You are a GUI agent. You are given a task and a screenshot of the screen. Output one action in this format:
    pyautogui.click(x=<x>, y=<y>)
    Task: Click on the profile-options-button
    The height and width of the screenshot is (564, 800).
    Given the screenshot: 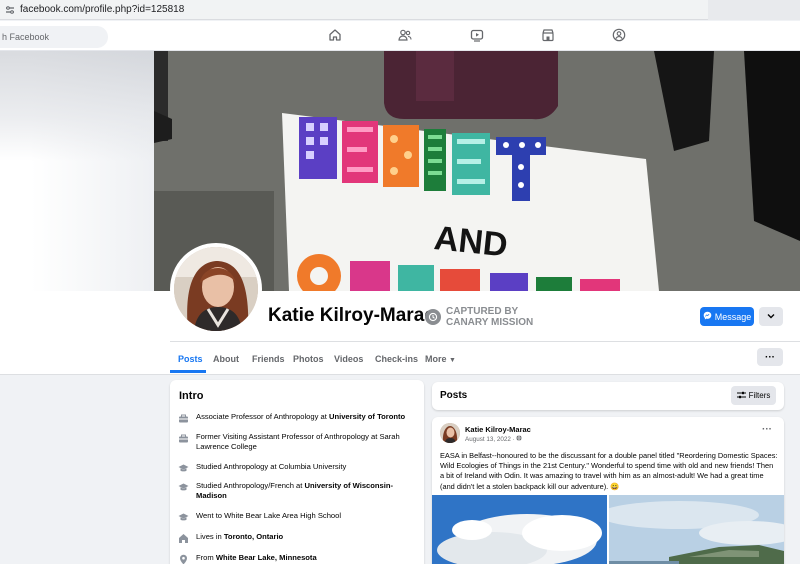 What is the action you would take?
    pyautogui.click(x=771, y=316)
    